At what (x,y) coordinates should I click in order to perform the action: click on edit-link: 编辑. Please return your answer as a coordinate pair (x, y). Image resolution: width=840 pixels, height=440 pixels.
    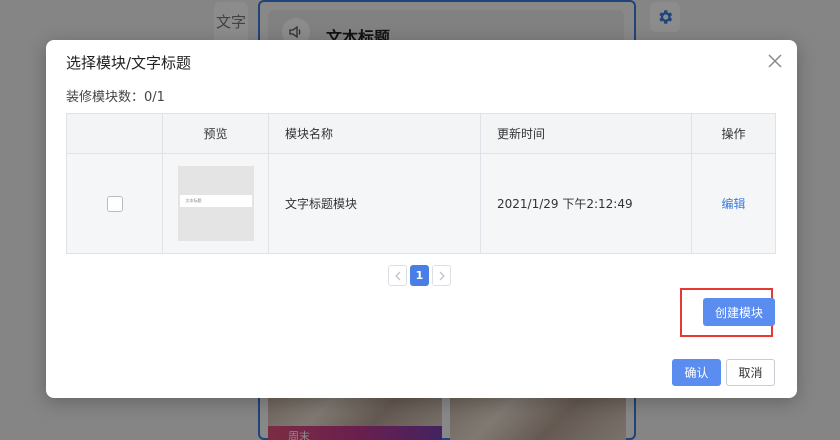
    Looking at the image, I should click on (733, 203).